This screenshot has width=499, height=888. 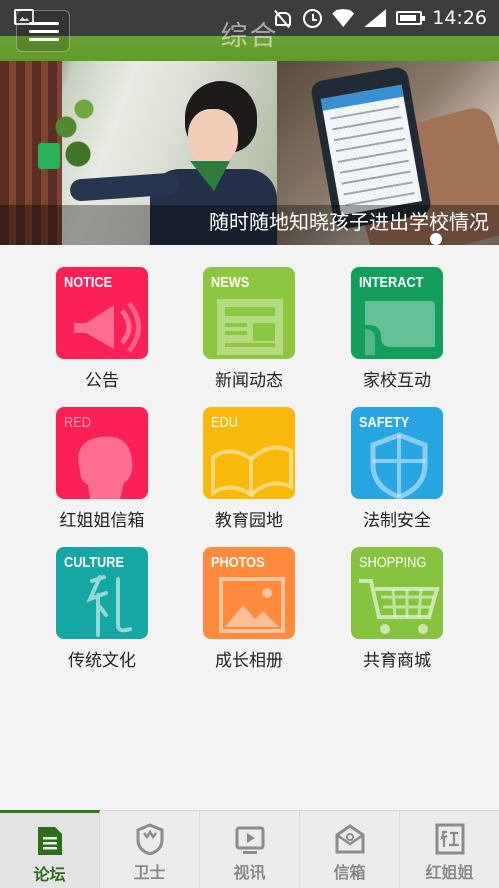 What do you see at coordinates (252, 605) in the screenshot?
I see `photo-glyph` at bounding box center [252, 605].